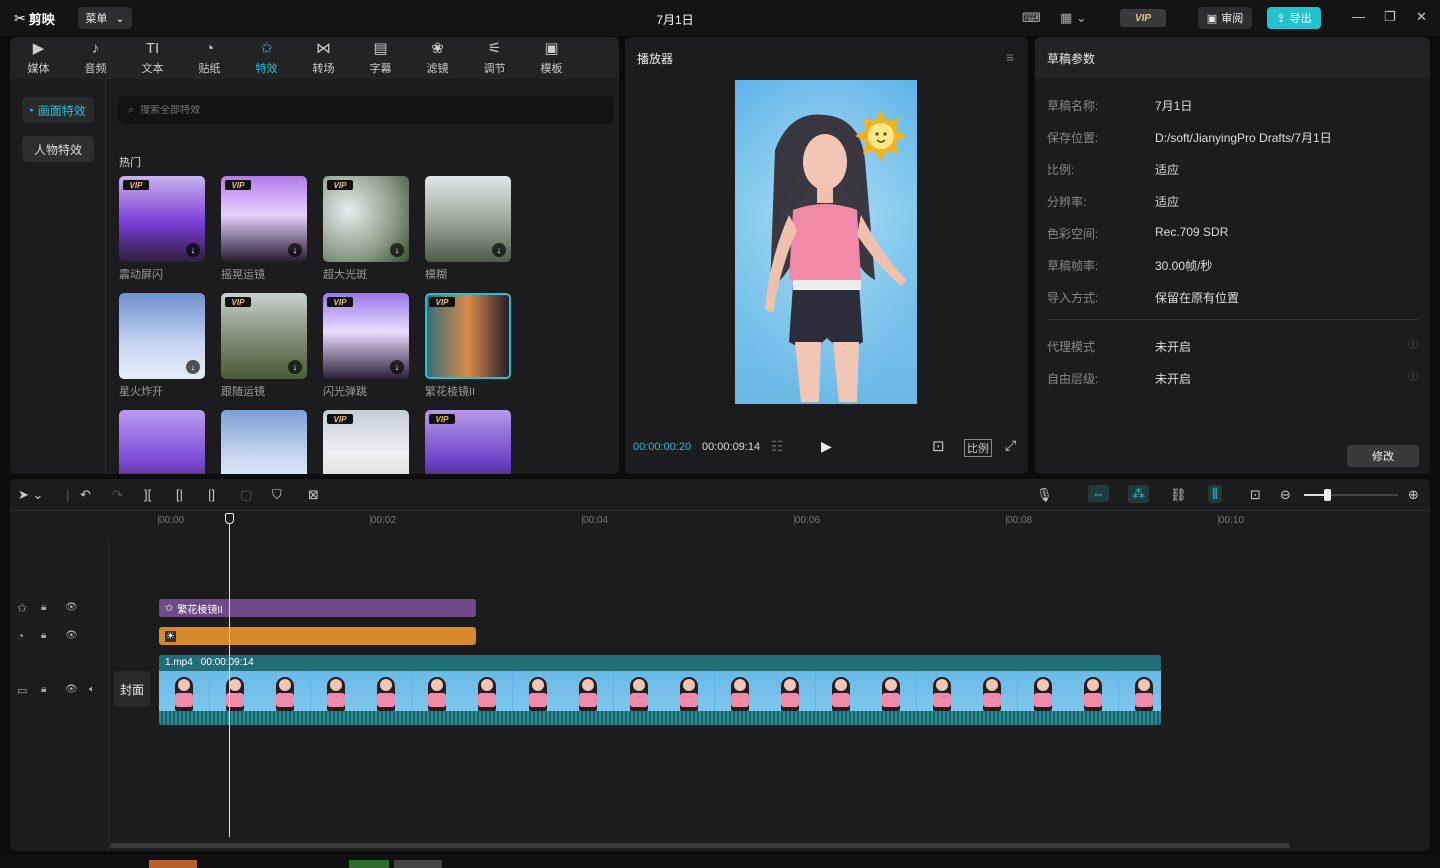 Image resolution: width=1440 pixels, height=868 pixels. I want to click on side-item-character-effects: 人物特效, so click(58, 149).